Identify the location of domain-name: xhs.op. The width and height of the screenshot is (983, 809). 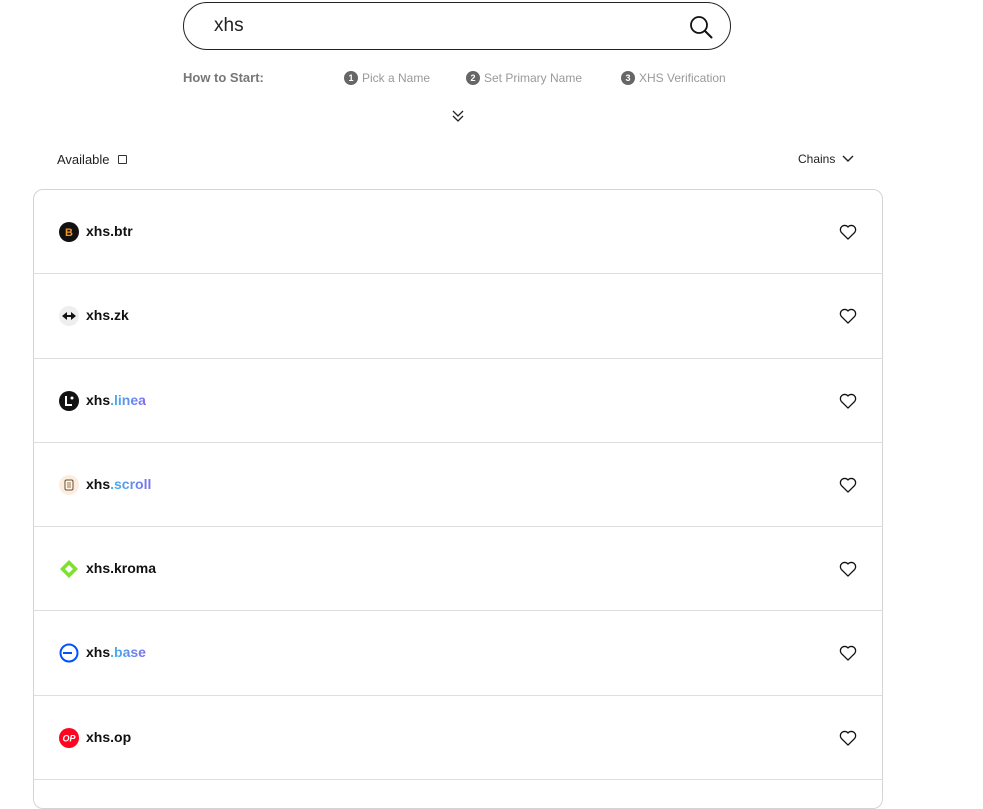
(109, 736).